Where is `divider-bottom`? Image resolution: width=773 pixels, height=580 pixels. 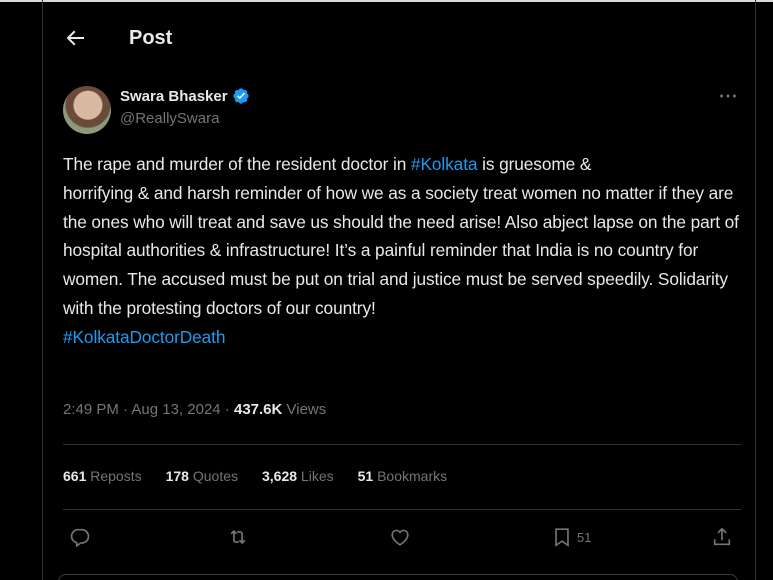
divider-bottom is located at coordinates (402, 509).